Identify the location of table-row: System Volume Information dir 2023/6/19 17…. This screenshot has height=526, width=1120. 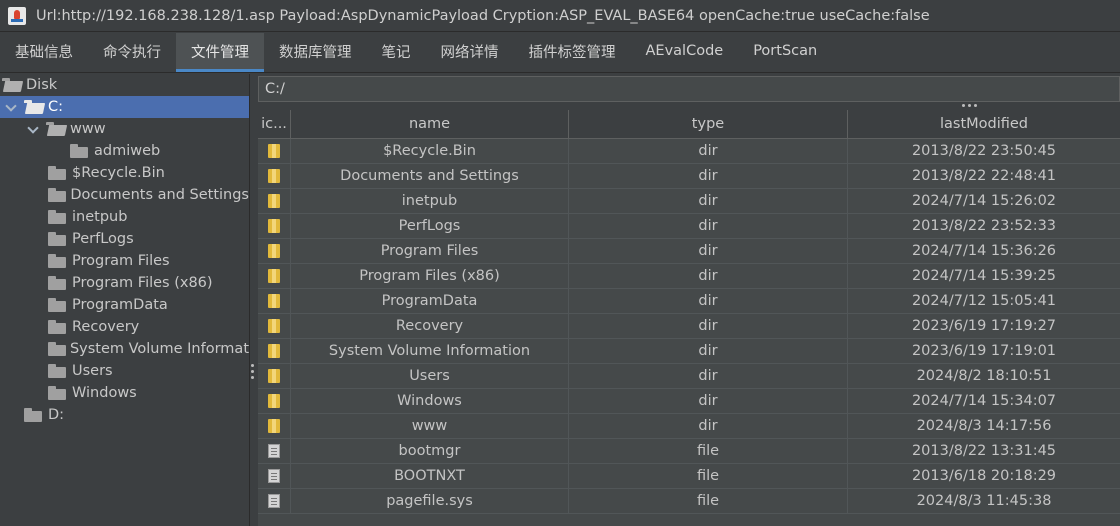
(689, 351).